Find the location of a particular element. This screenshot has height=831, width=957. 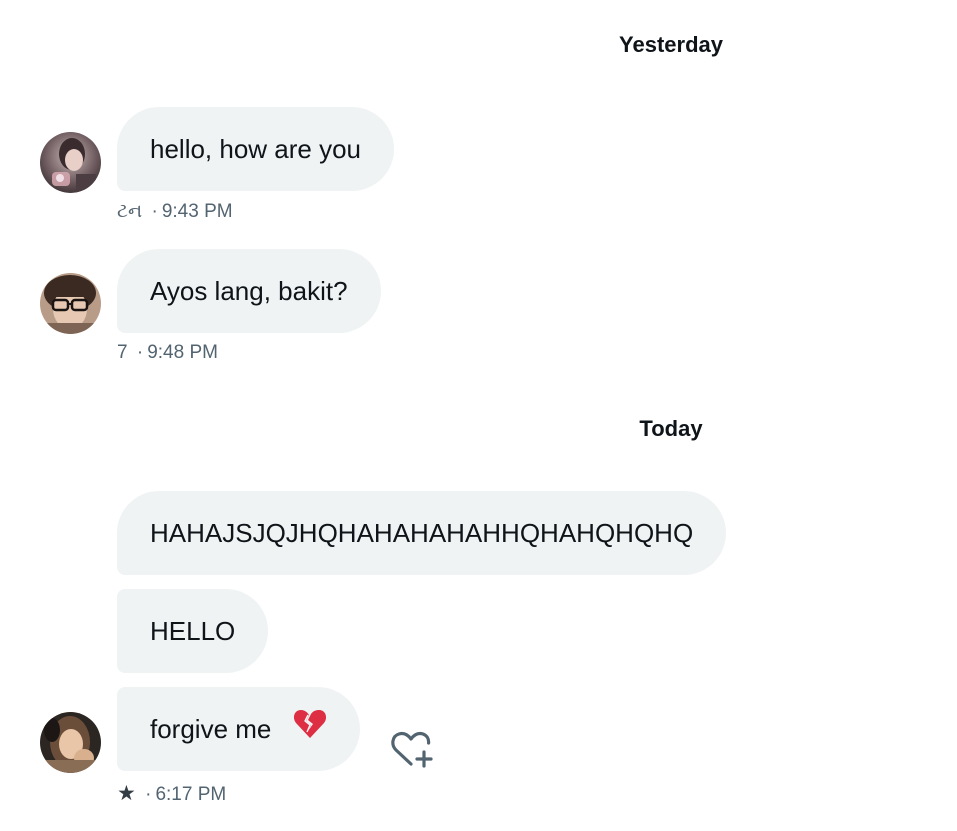

add-reaction-button is located at coordinates (413, 749).